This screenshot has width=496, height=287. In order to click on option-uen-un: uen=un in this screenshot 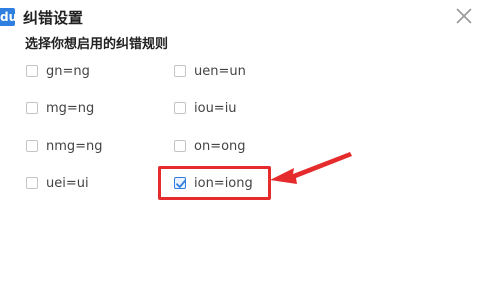, I will do `click(210, 71)`.